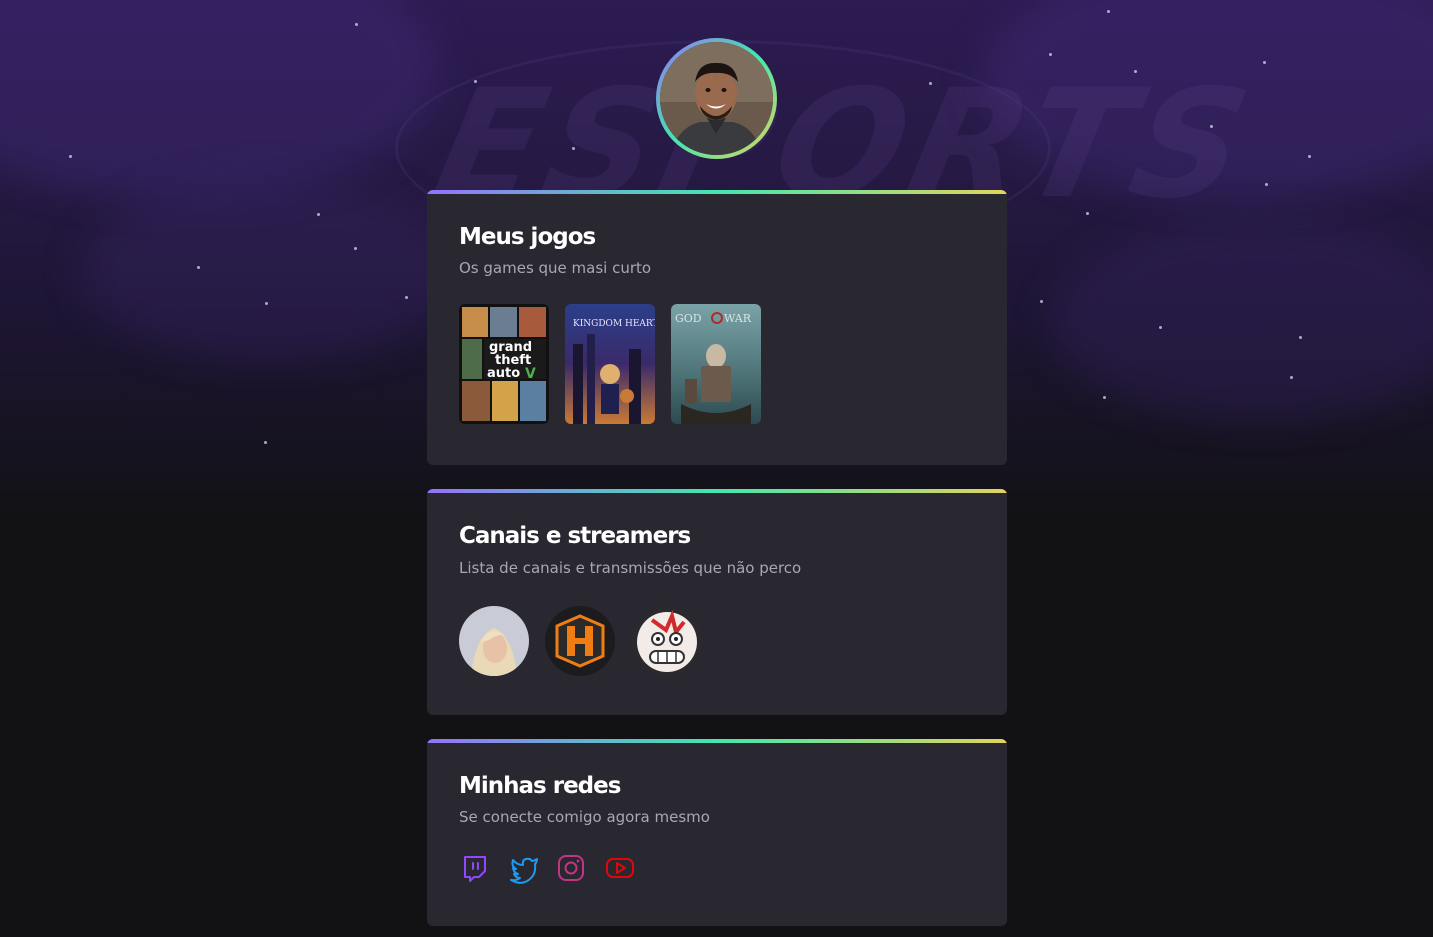  I want to click on social-subtitle: Se conecte comigo agora mesmo, so click(584, 817).